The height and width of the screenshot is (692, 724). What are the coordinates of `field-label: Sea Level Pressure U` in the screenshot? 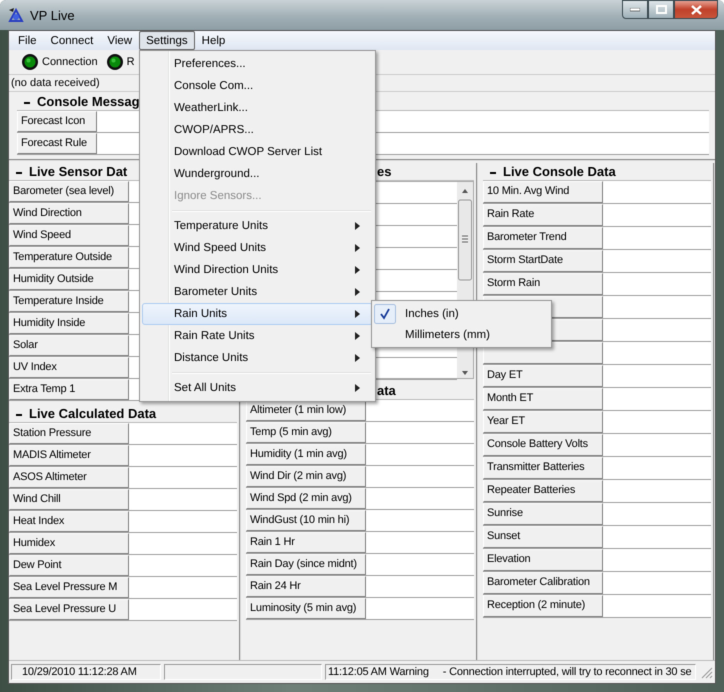 It's located at (69, 609).